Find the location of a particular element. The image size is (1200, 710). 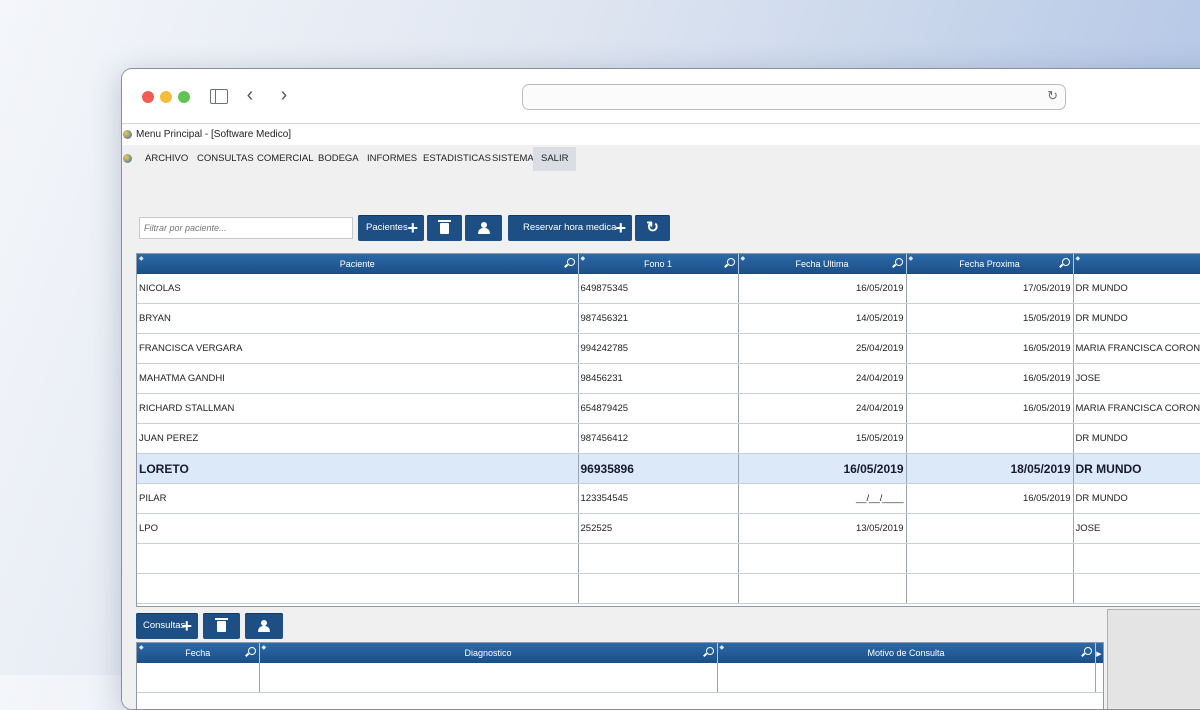

patient-filter-input is located at coordinates (246, 228).